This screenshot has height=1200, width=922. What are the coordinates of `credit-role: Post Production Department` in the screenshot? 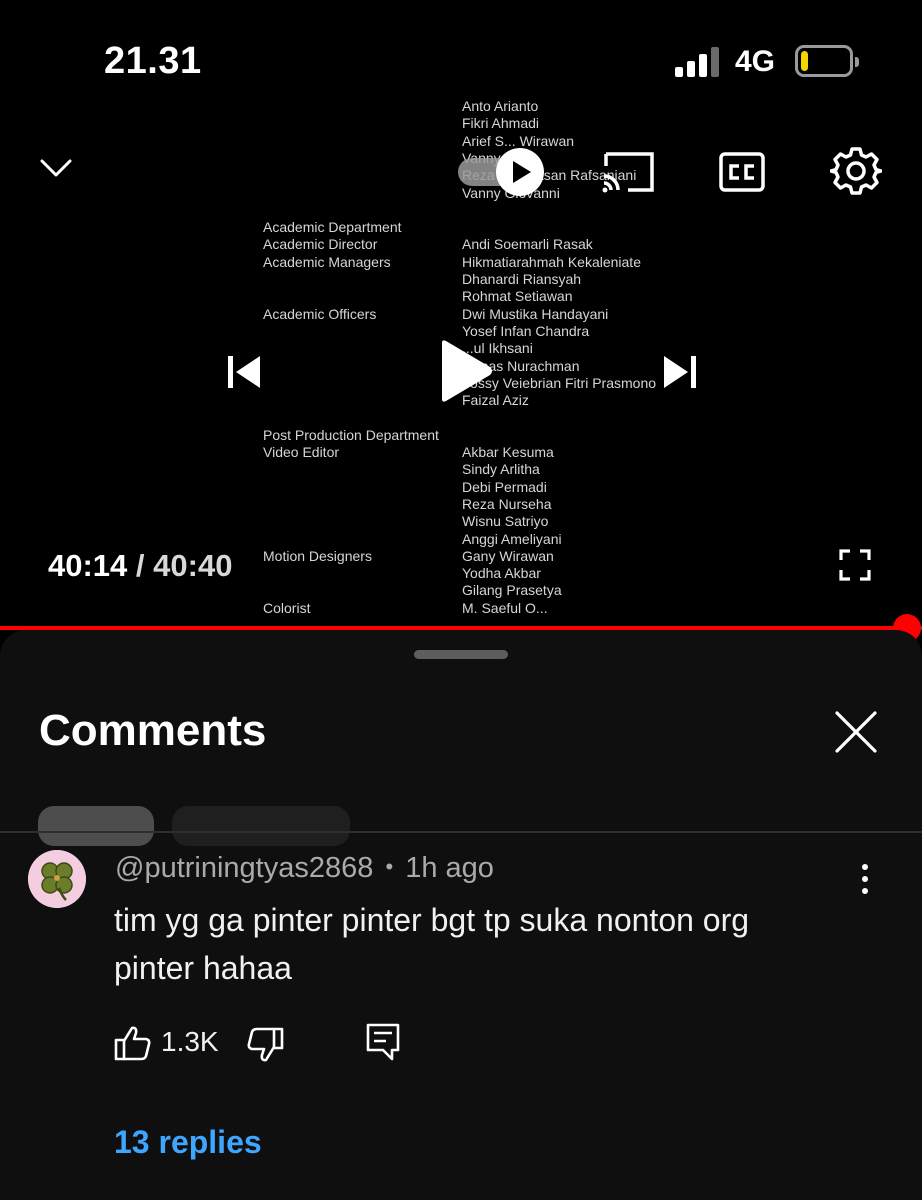 It's located at (351, 434).